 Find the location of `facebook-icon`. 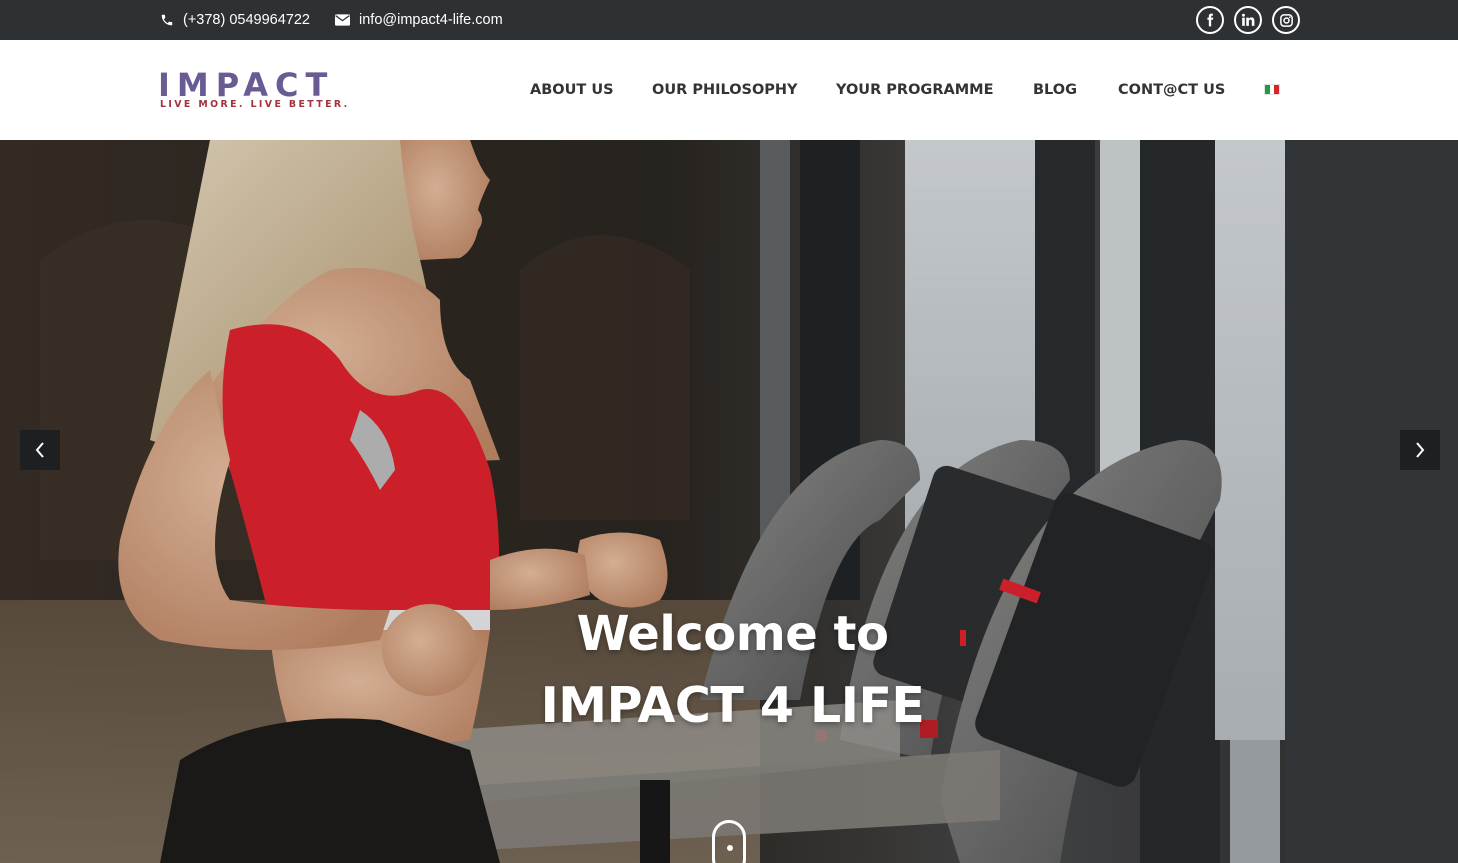

facebook-icon is located at coordinates (1210, 20).